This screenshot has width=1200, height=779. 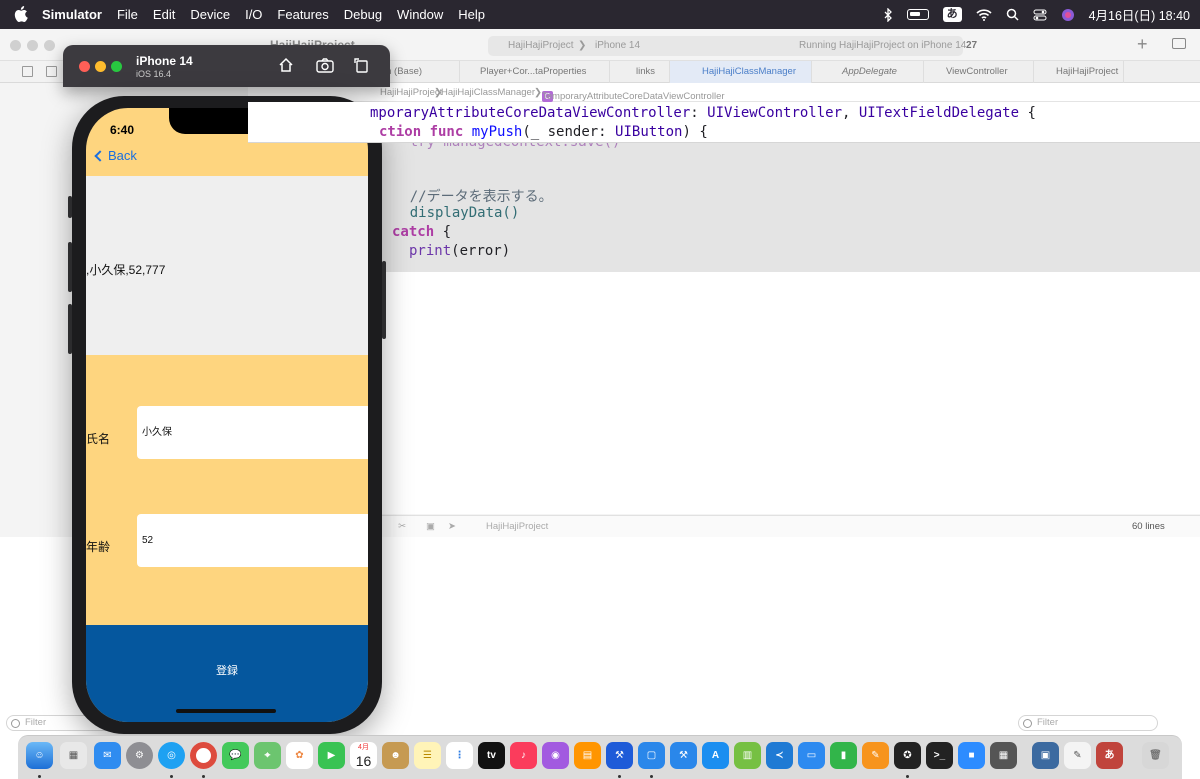 I want to click on status-bar-time: 6:40, so click(x=122, y=130).